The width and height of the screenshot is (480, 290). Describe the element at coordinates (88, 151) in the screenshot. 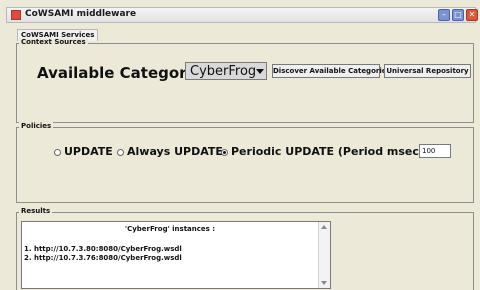

I see `update-radio-label: UPDATE` at that location.